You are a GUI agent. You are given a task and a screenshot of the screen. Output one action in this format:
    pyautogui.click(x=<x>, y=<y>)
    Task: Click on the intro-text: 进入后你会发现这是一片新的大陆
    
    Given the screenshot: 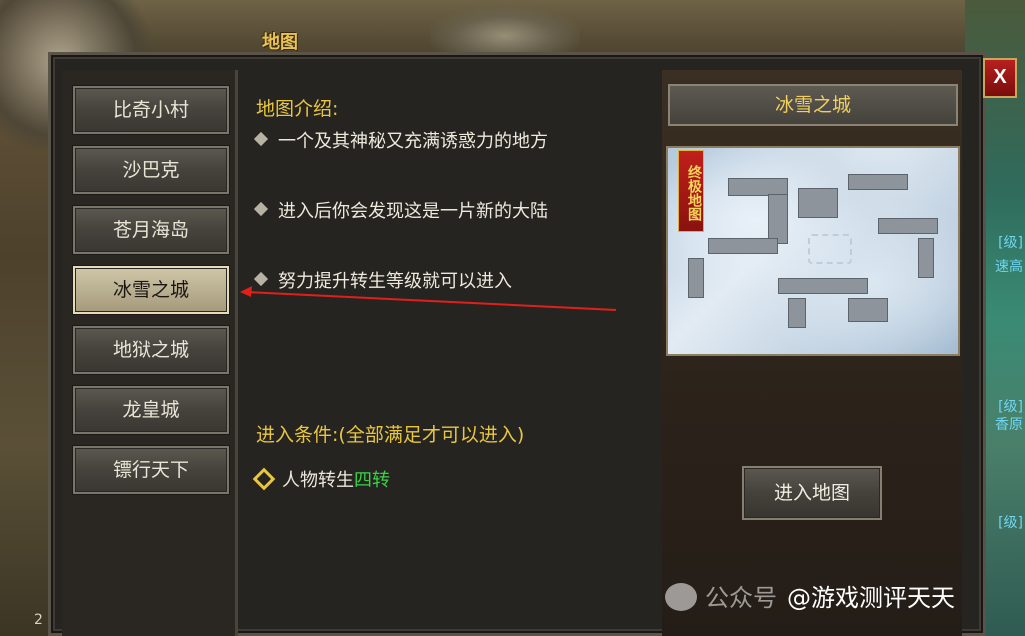 What is the action you would take?
    pyautogui.click(x=413, y=211)
    